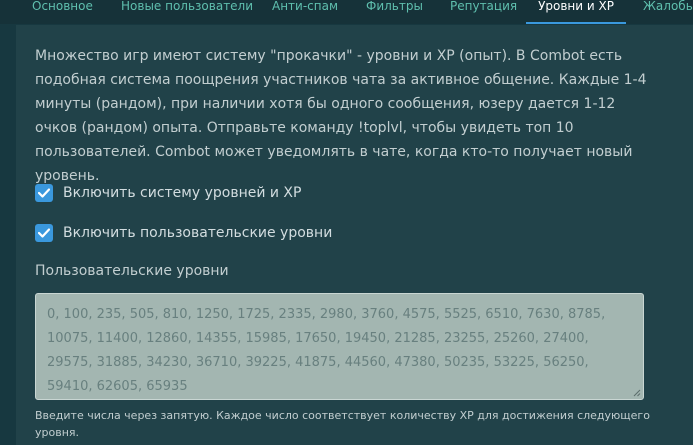 This screenshot has height=445, width=693. What do you see at coordinates (198, 233) in the screenshot?
I see `enable-custom-levels-label: Включить пользовательские уровни` at bounding box center [198, 233].